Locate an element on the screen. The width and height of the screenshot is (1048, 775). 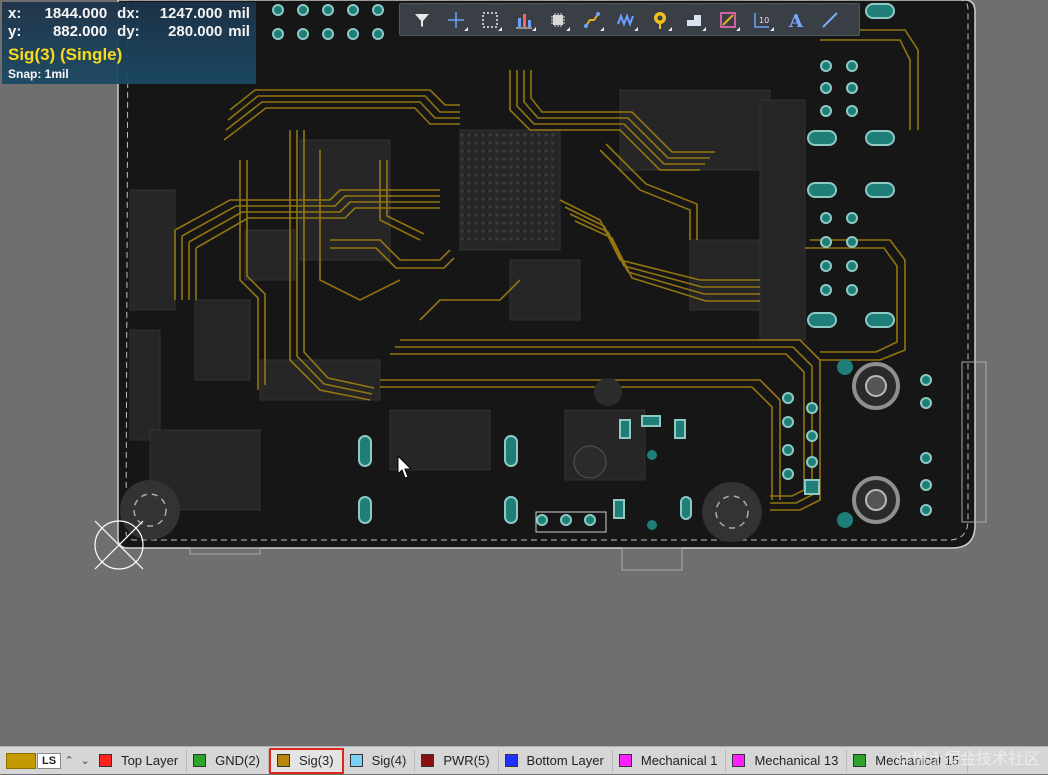
line-button is located at coordinates (829, 19).